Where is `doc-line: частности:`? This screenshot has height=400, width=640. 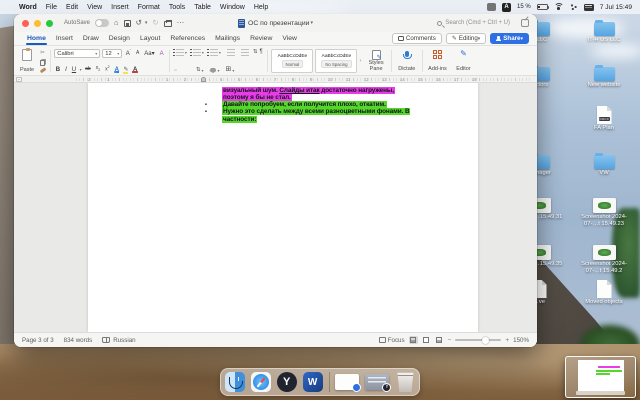 doc-line: частности: is located at coordinates (307, 119).